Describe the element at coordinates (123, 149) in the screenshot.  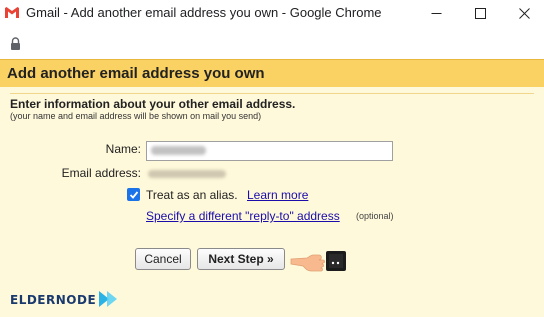
I see `name-label: Name:` at that location.